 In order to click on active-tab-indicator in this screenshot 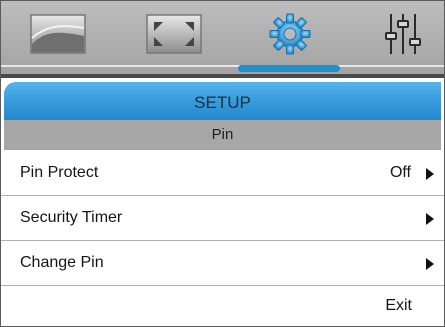, I will do `click(289, 68)`.